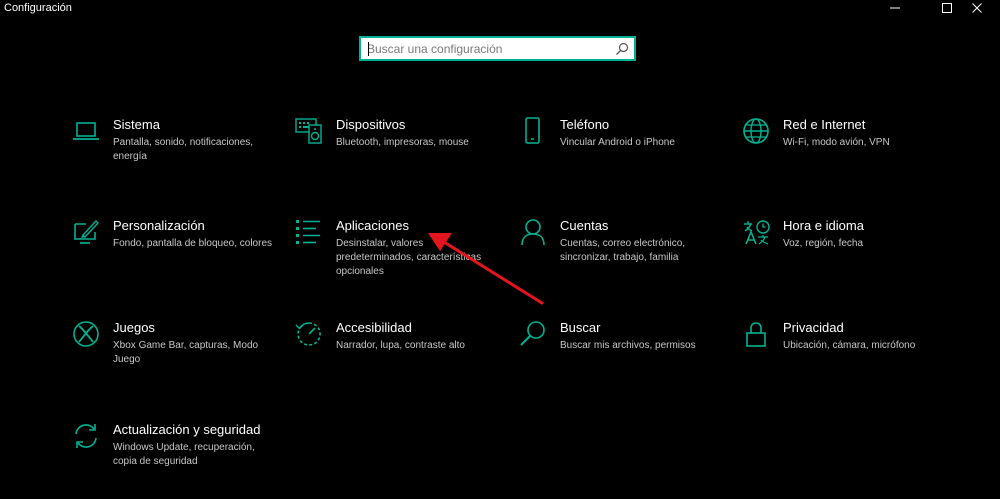  Describe the element at coordinates (585, 124) in the screenshot. I see `tile-title: Teléfono` at that location.